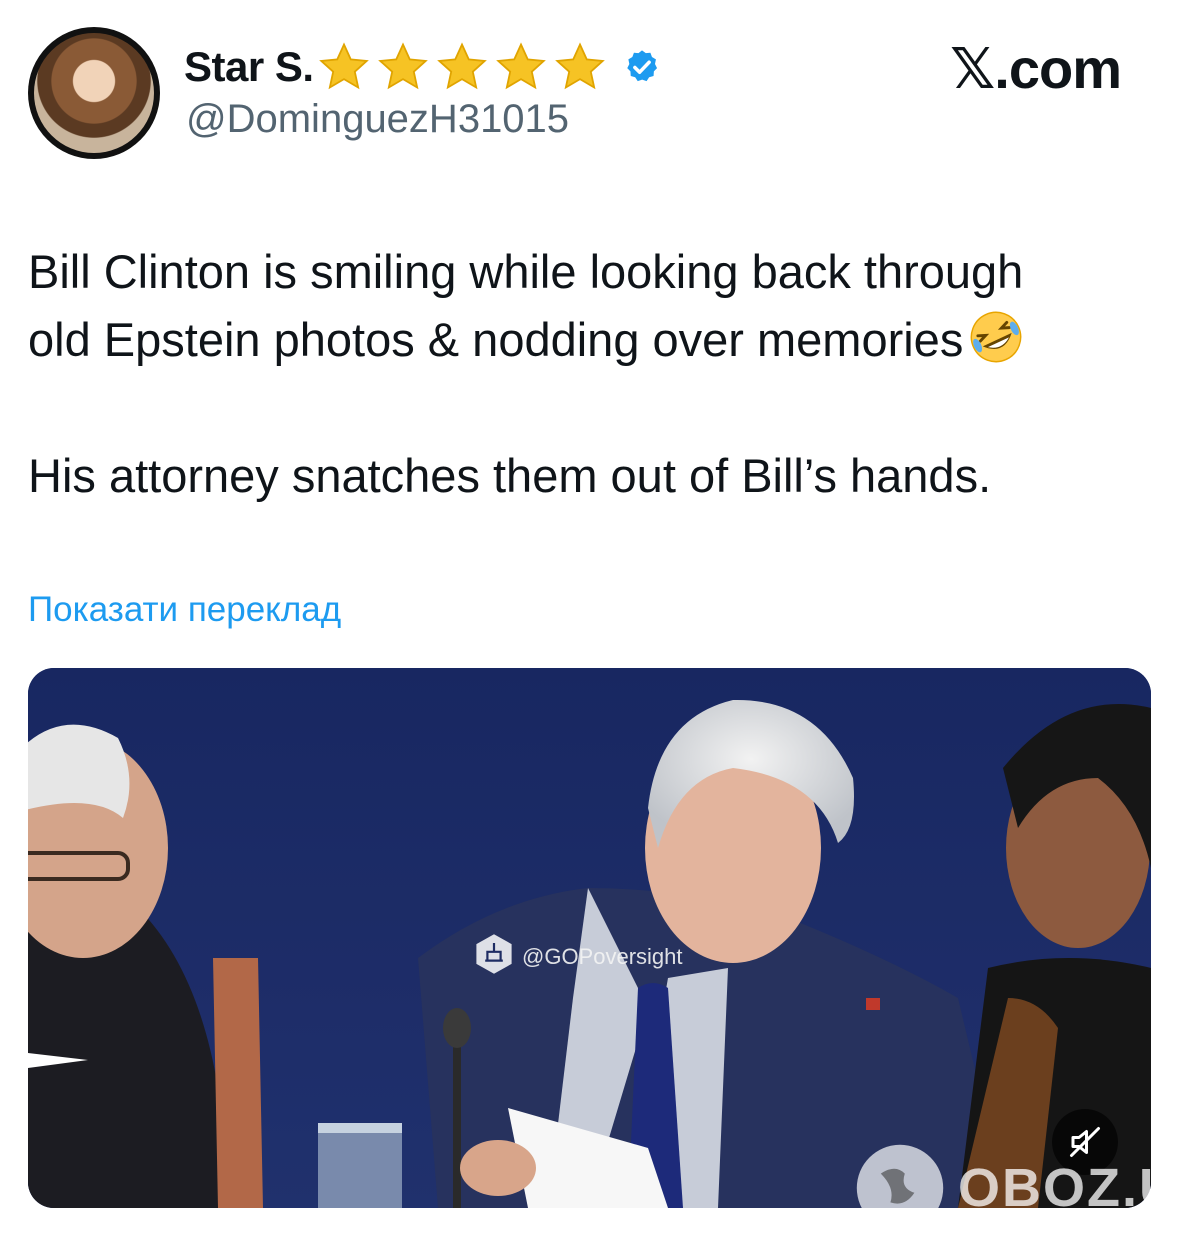  I want to click on display-name: Star S., so click(249, 67).